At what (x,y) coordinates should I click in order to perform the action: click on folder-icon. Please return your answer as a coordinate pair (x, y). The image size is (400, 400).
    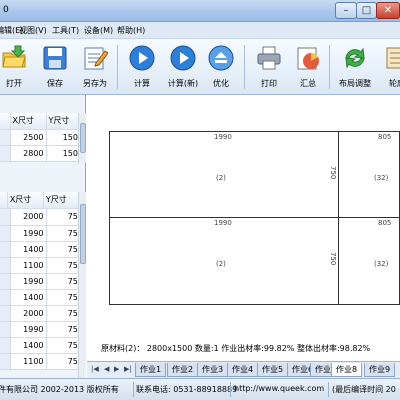
    Looking at the image, I should click on (14, 56).